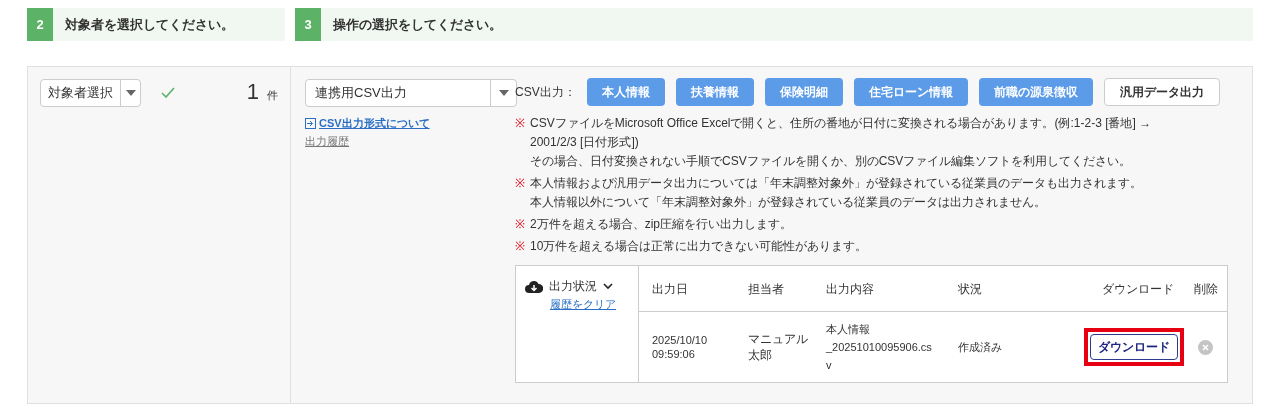 The height and width of the screenshot is (412, 1280). What do you see at coordinates (841, 123) in the screenshot?
I see `note-text: CSVファイルをMicrosoft Office Excelで開くと、住所の番地が日付に変換される場合があります。(例:1-2-3 [番地] →` at bounding box center [841, 123].